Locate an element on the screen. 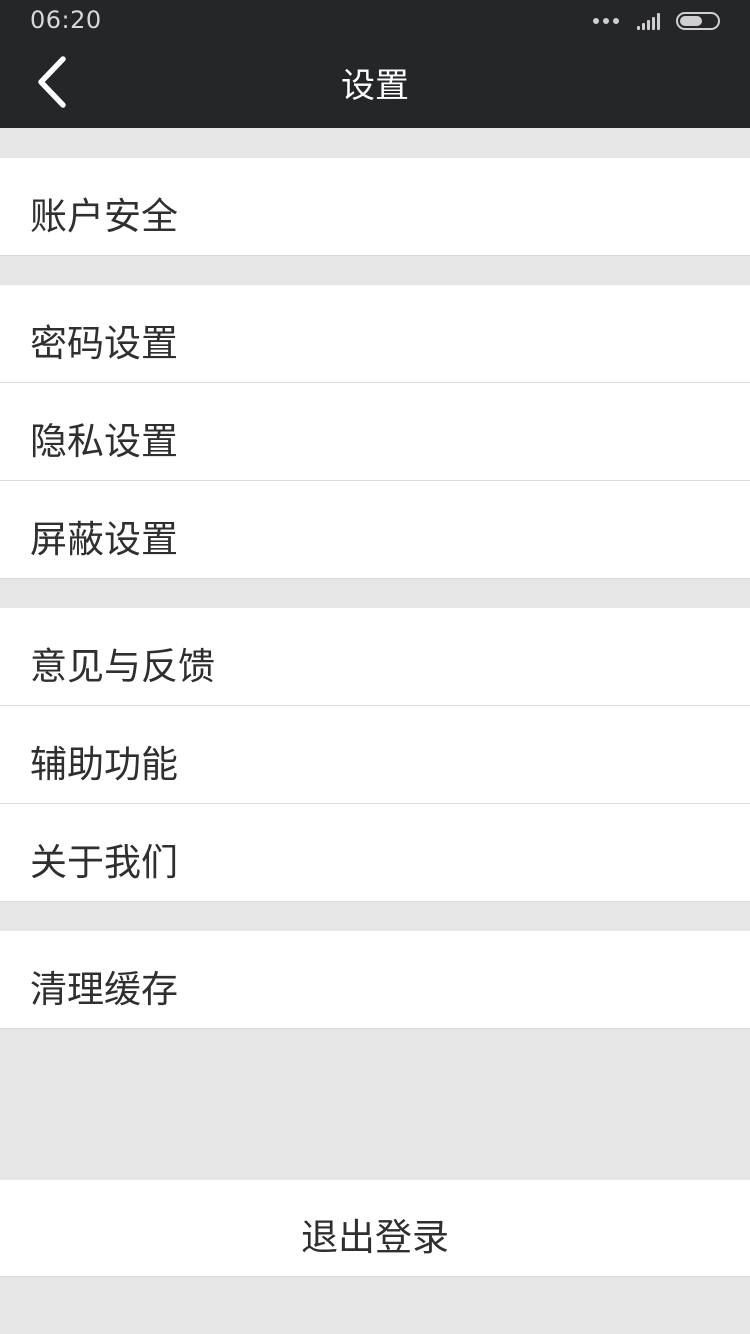  settings-item-label: 密码设置 is located at coordinates (104, 343).